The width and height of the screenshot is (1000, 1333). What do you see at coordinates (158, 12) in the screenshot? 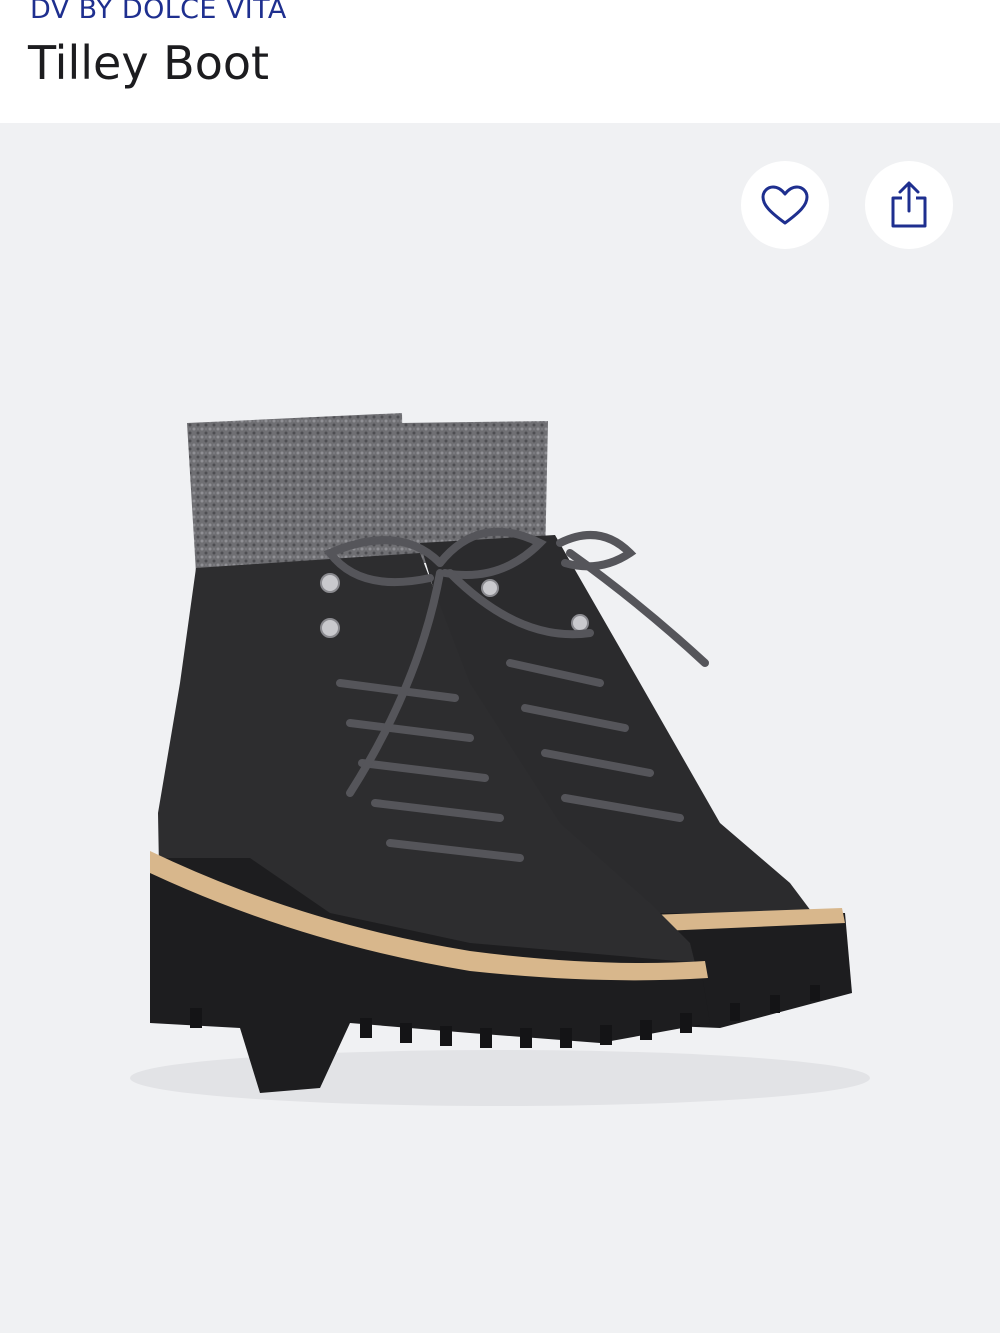
I see `brand-name: DV BY DOLCE VITA` at bounding box center [158, 12].